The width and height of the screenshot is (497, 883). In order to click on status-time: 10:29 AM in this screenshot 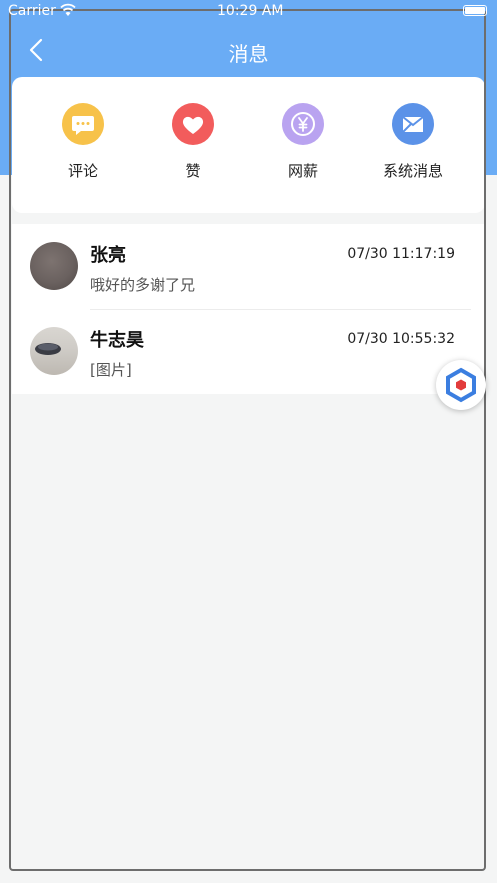, I will do `click(250, 11)`.